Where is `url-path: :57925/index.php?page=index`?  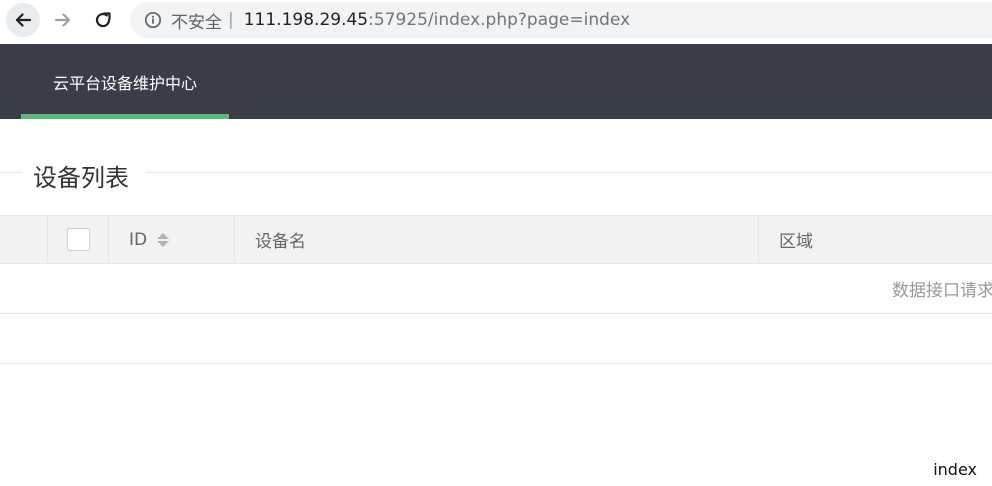
url-path: :57925/index.php?page=index is located at coordinates (499, 20).